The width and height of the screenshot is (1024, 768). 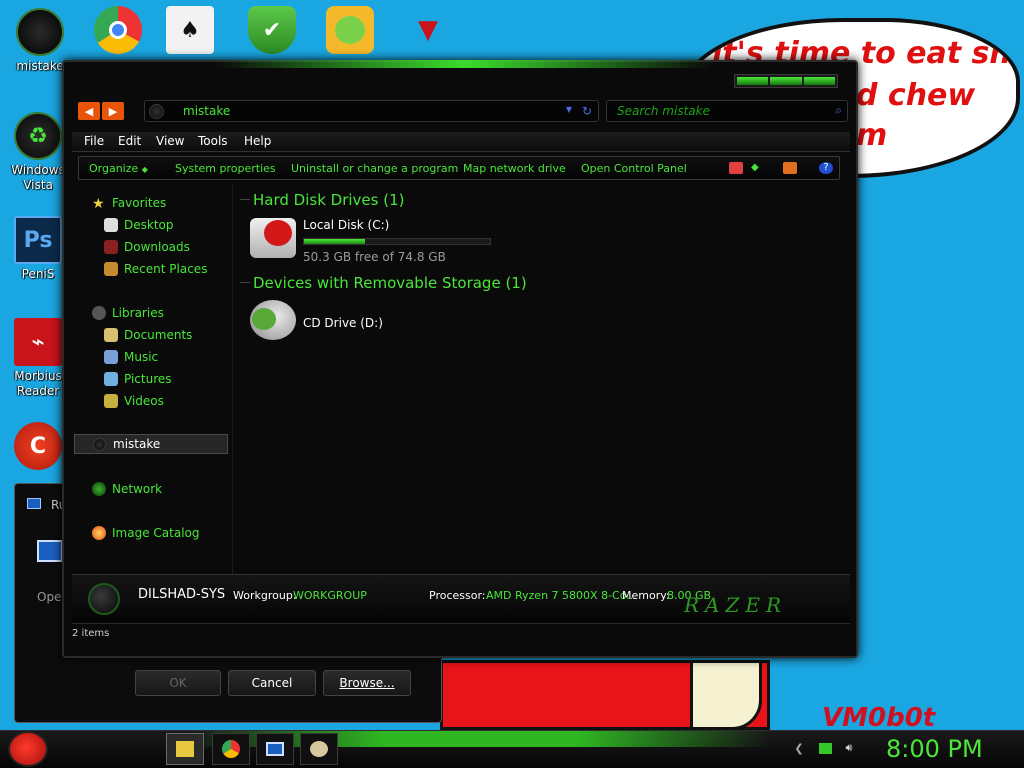 I want to click on photoshop-icon: Ps, so click(x=38, y=240).